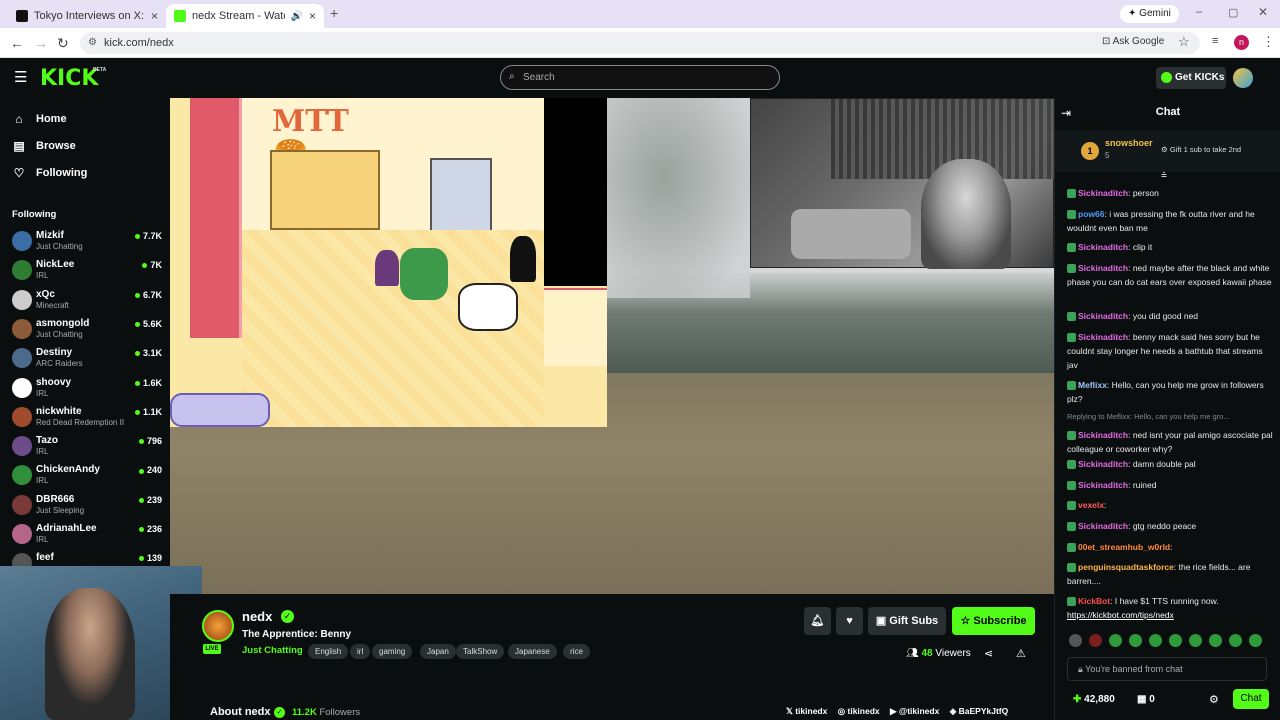 This screenshot has width=1280, height=720. What do you see at coordinates (907, 621) in the screenshot?
I see `gift-subs-button: ▣ Gift Subs` at bounding box center [907, 621].